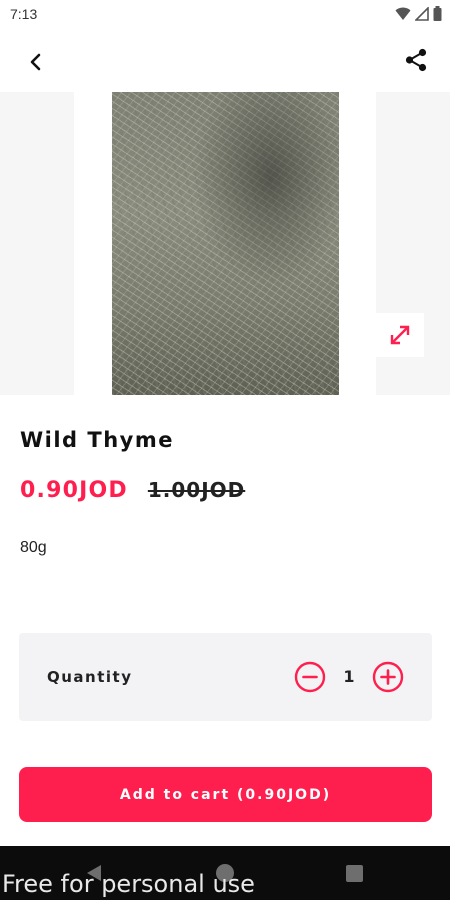 Image resolution: width=450 pixels, height=900 pixels. Describe the element at coordinates (225, 677) in the screenshot. I see `quantity-stepper: Quantity 1` at that location.